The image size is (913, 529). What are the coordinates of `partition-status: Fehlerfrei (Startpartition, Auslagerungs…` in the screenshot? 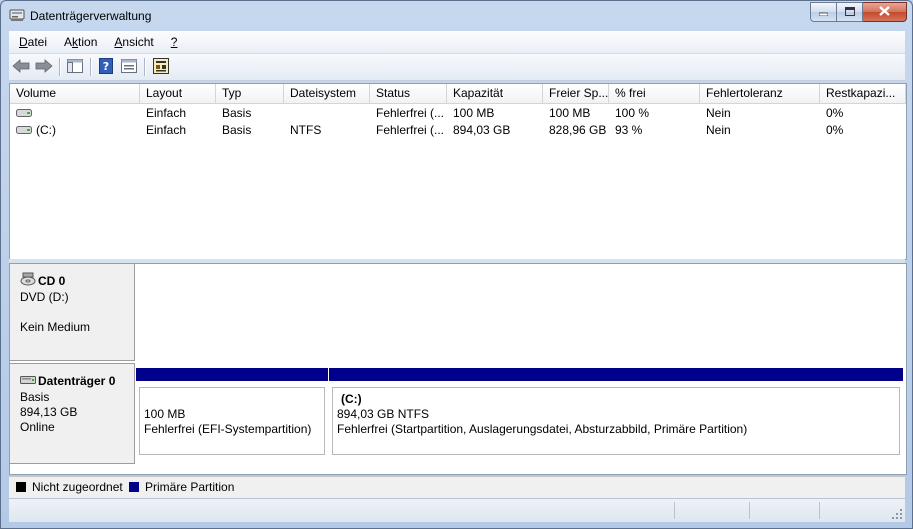 It's located at (542, 429).